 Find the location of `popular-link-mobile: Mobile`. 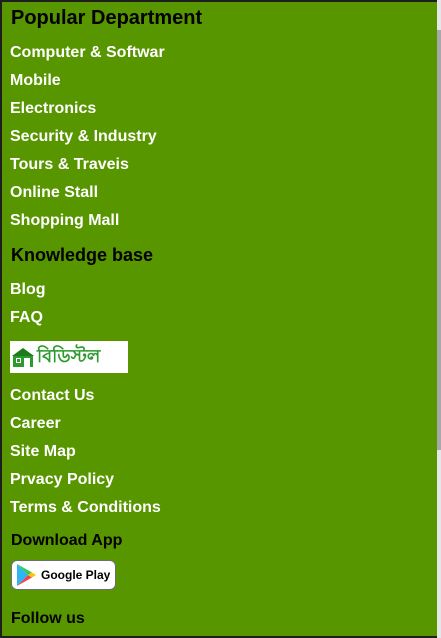

popular-link-mobile: Mobile is located at coordinates (35, 81).